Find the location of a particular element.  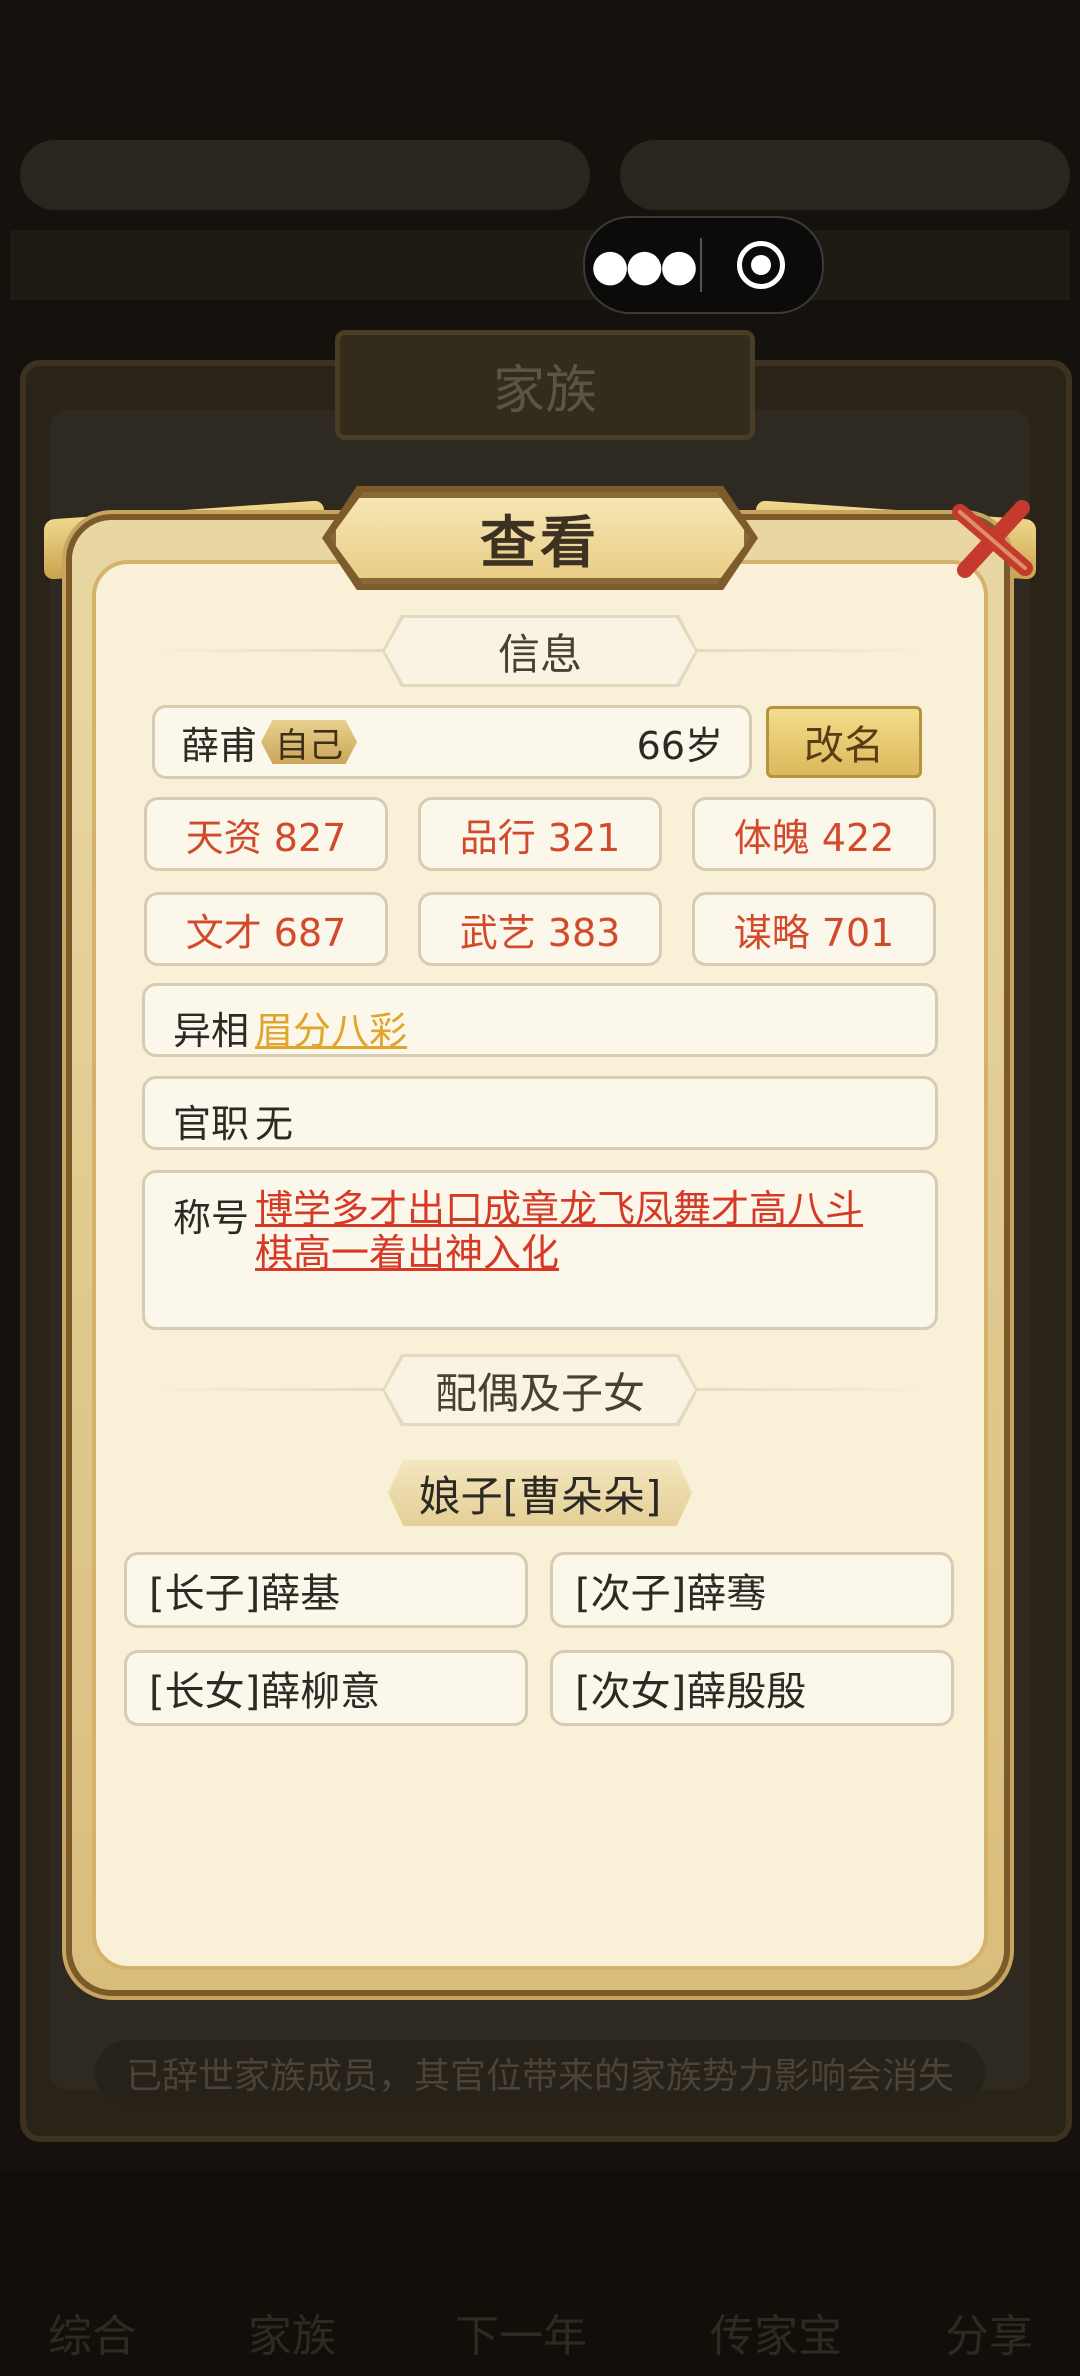

bg-nav-item: 家族 is located at coordinates (292, 2336).